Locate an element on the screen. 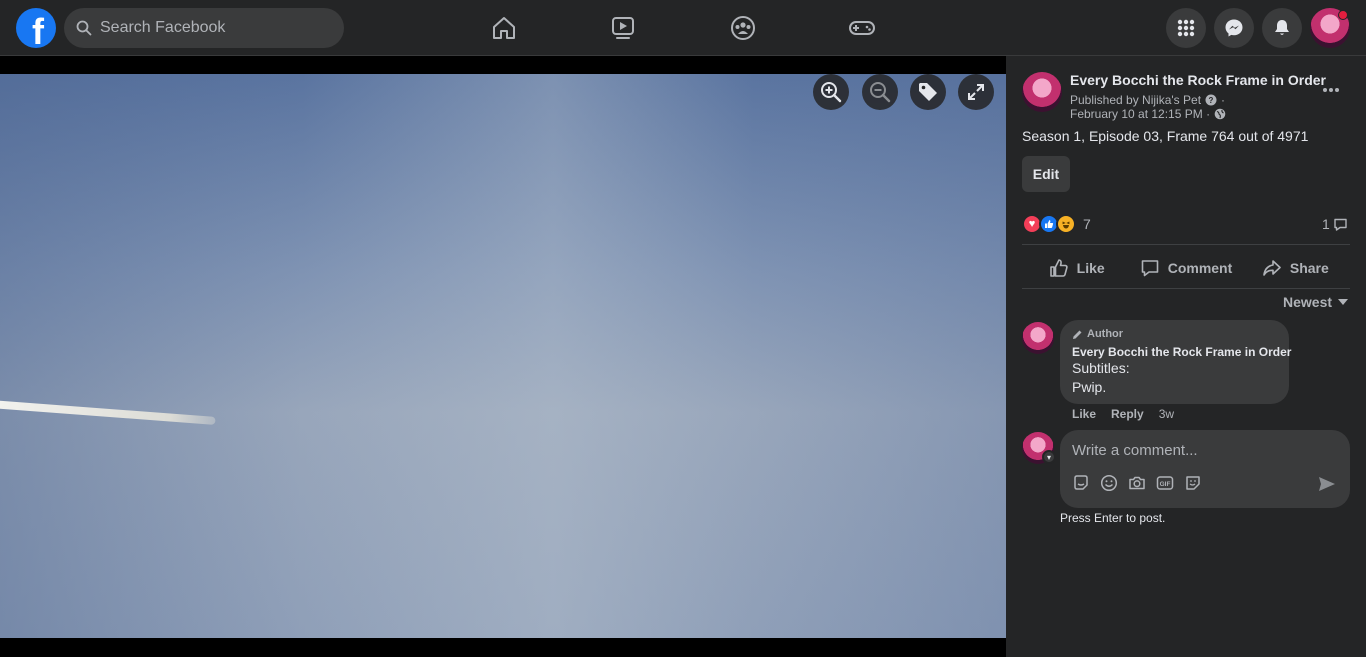  post-actions-bar: Like Comment Share is located at coordinates (1186, 268).